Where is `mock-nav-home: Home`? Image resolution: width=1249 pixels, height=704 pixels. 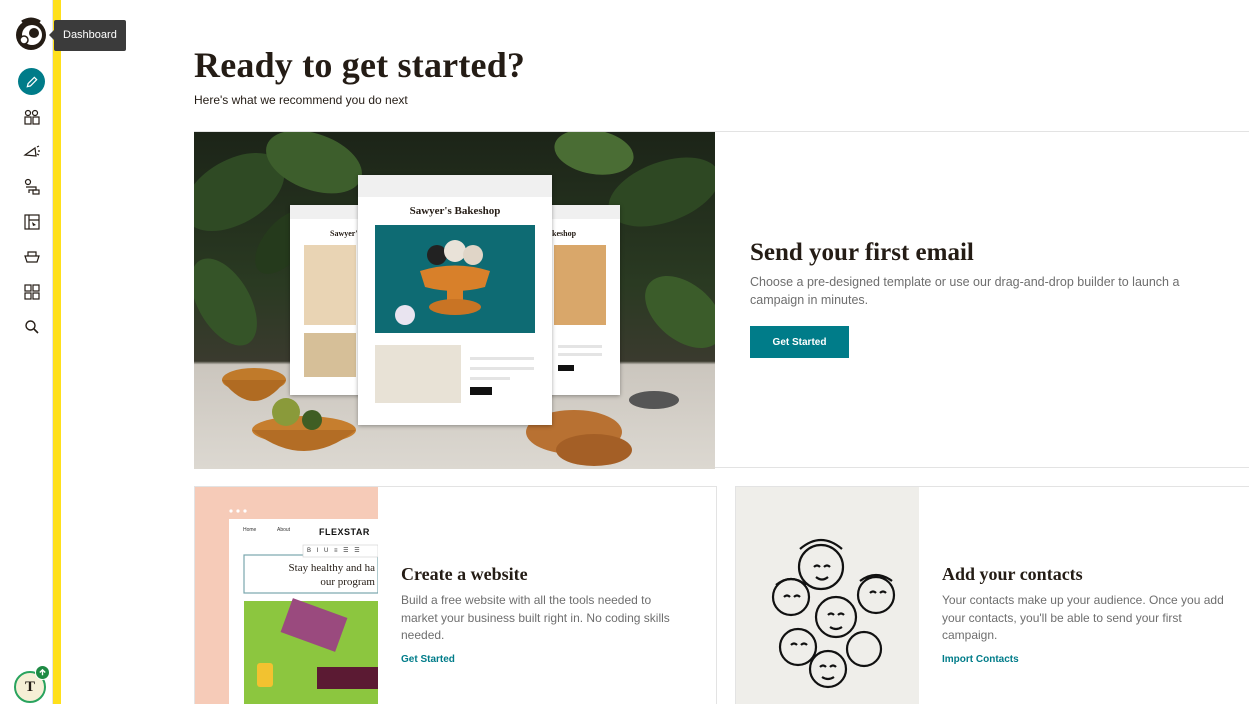 mock-nav-home: Home is located at coordinates (250, 530).